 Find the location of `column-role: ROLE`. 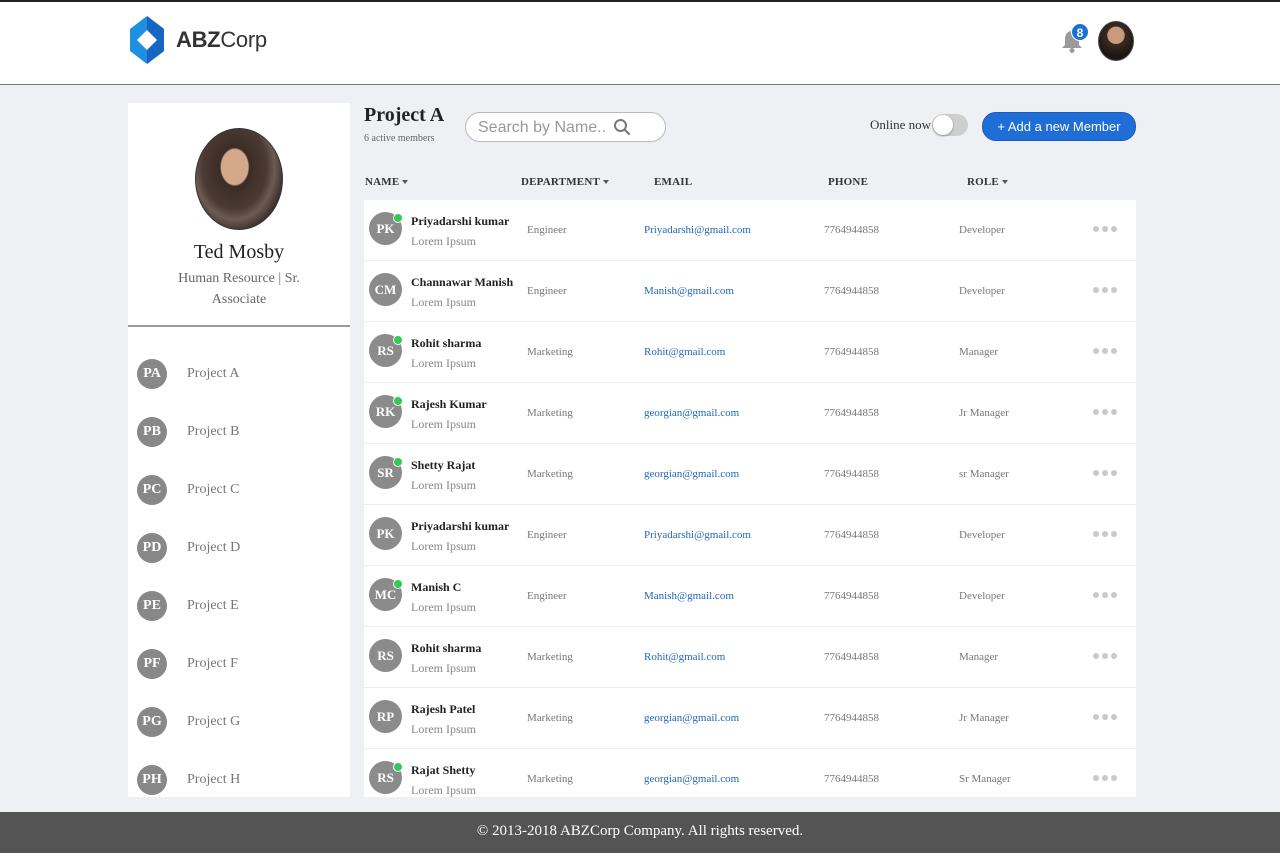

column-role: ROLE is located at coordinates (987, 182).